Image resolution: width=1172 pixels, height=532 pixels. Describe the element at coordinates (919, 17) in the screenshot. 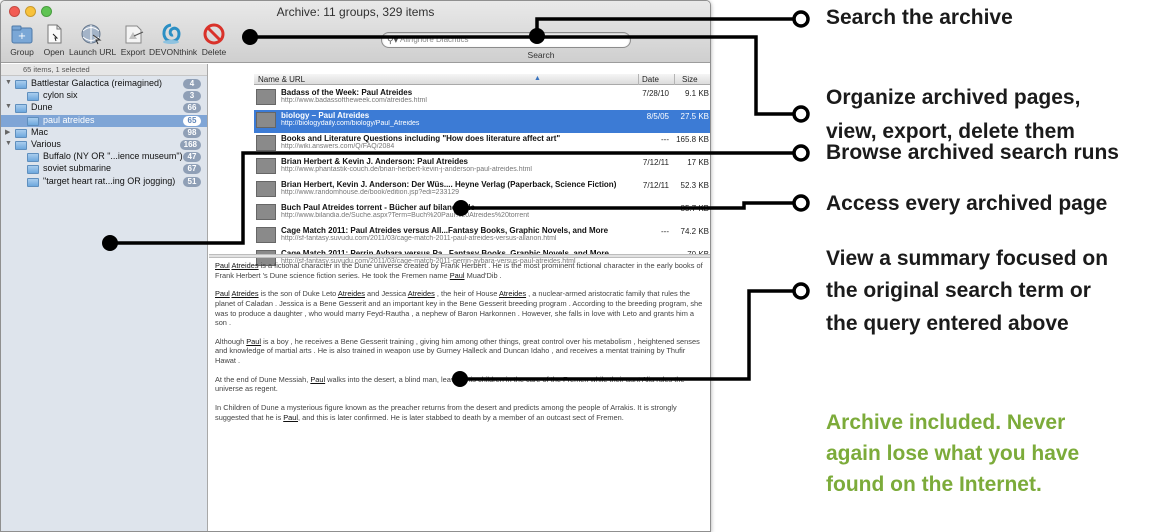

I see `callout-search: Search the archive` at that location.